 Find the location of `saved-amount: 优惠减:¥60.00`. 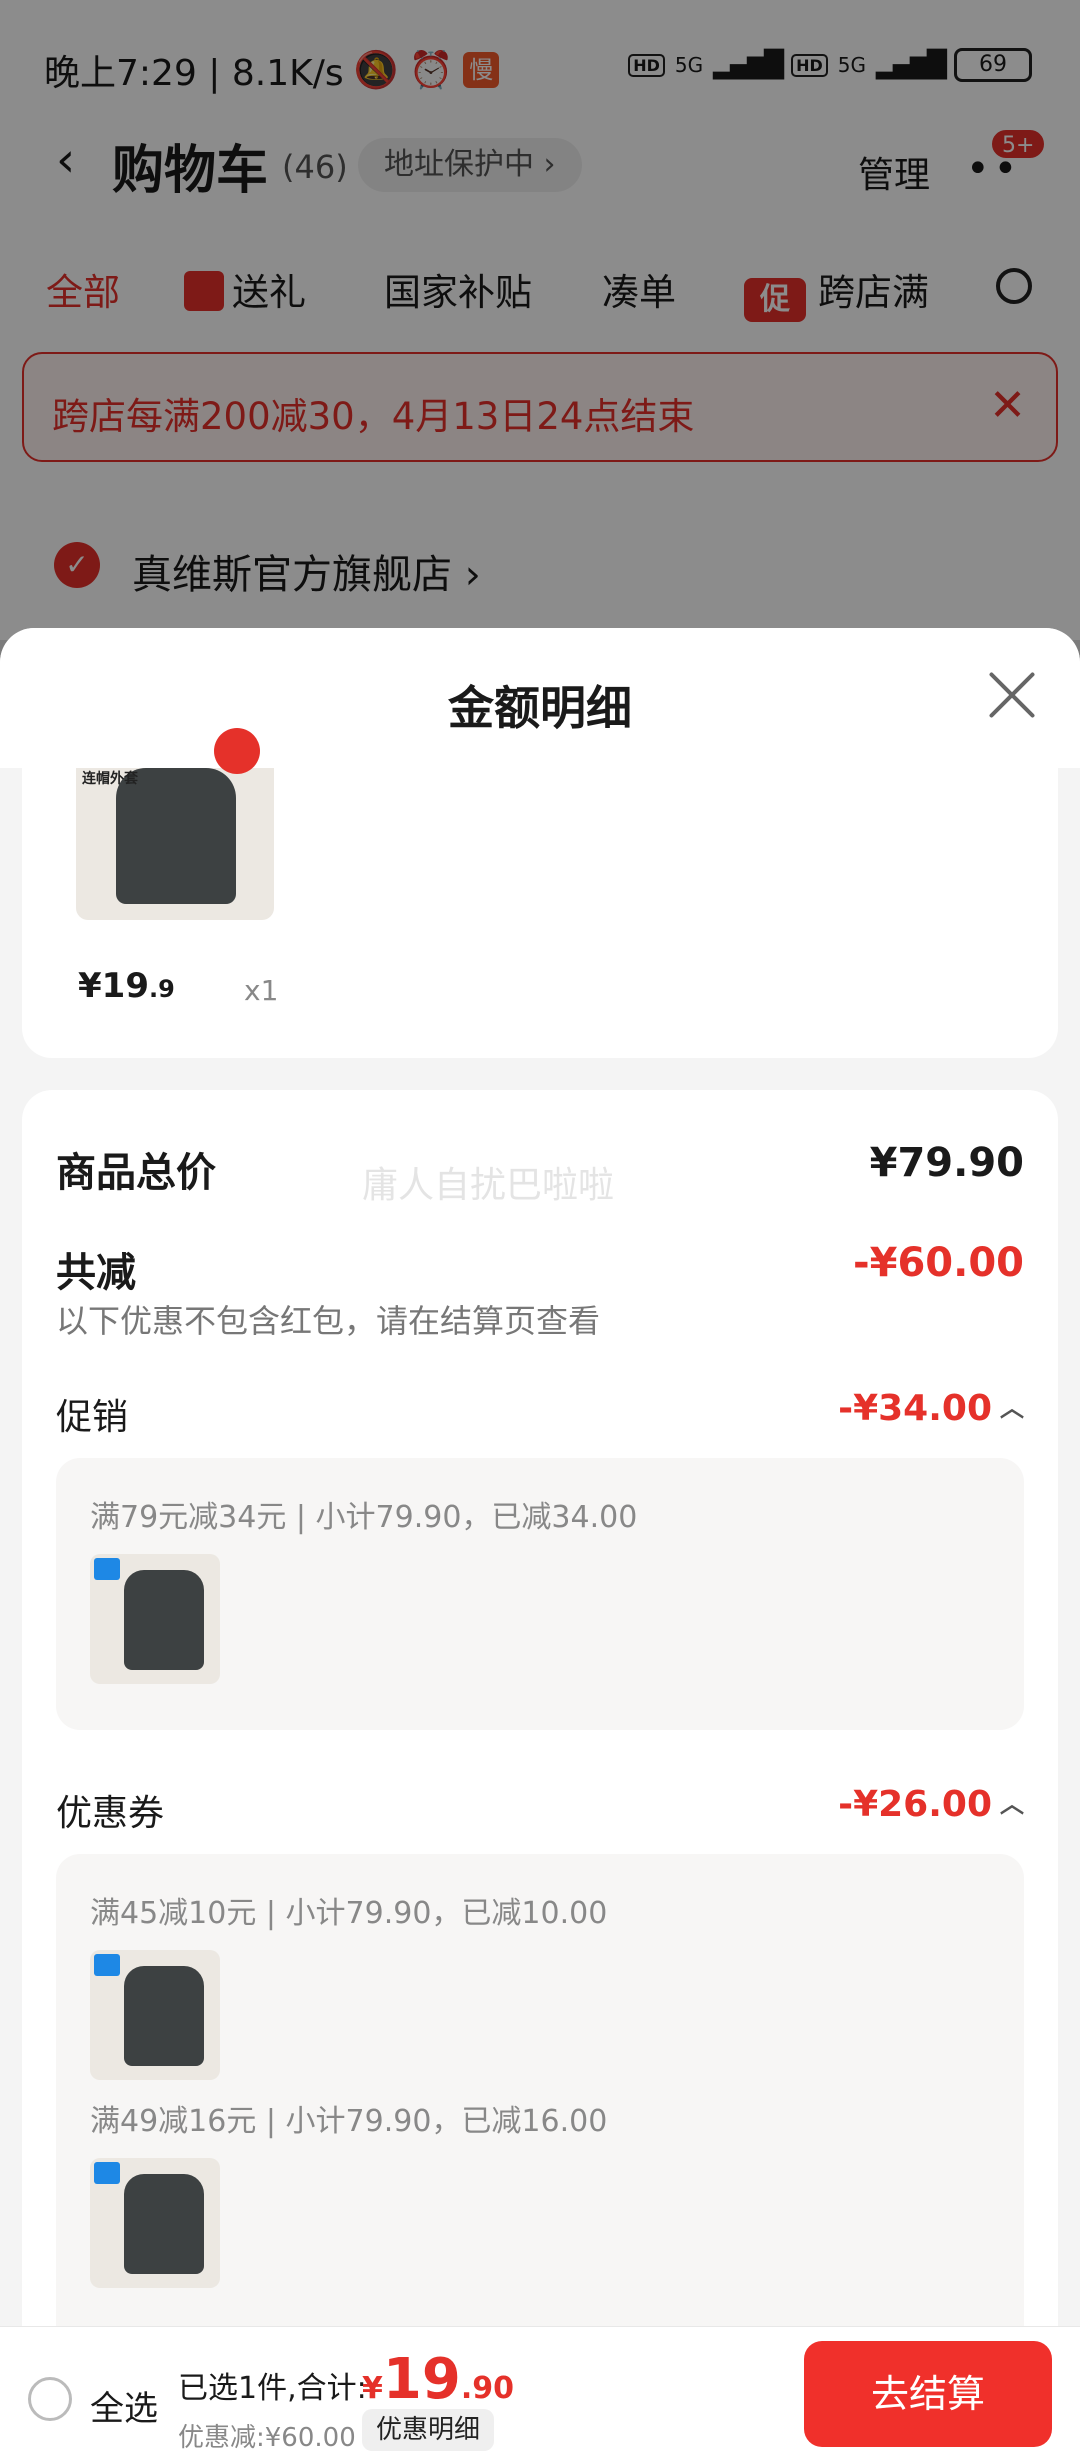

saved-amount: 优惠减:¥60.00 is located at coordinates (267, 2438).